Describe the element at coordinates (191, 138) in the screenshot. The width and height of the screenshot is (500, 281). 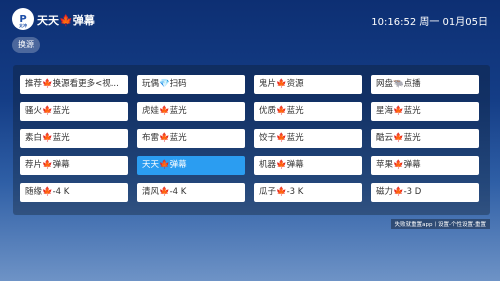
I see `source-item: 布雷🍁蓝光` at that location.